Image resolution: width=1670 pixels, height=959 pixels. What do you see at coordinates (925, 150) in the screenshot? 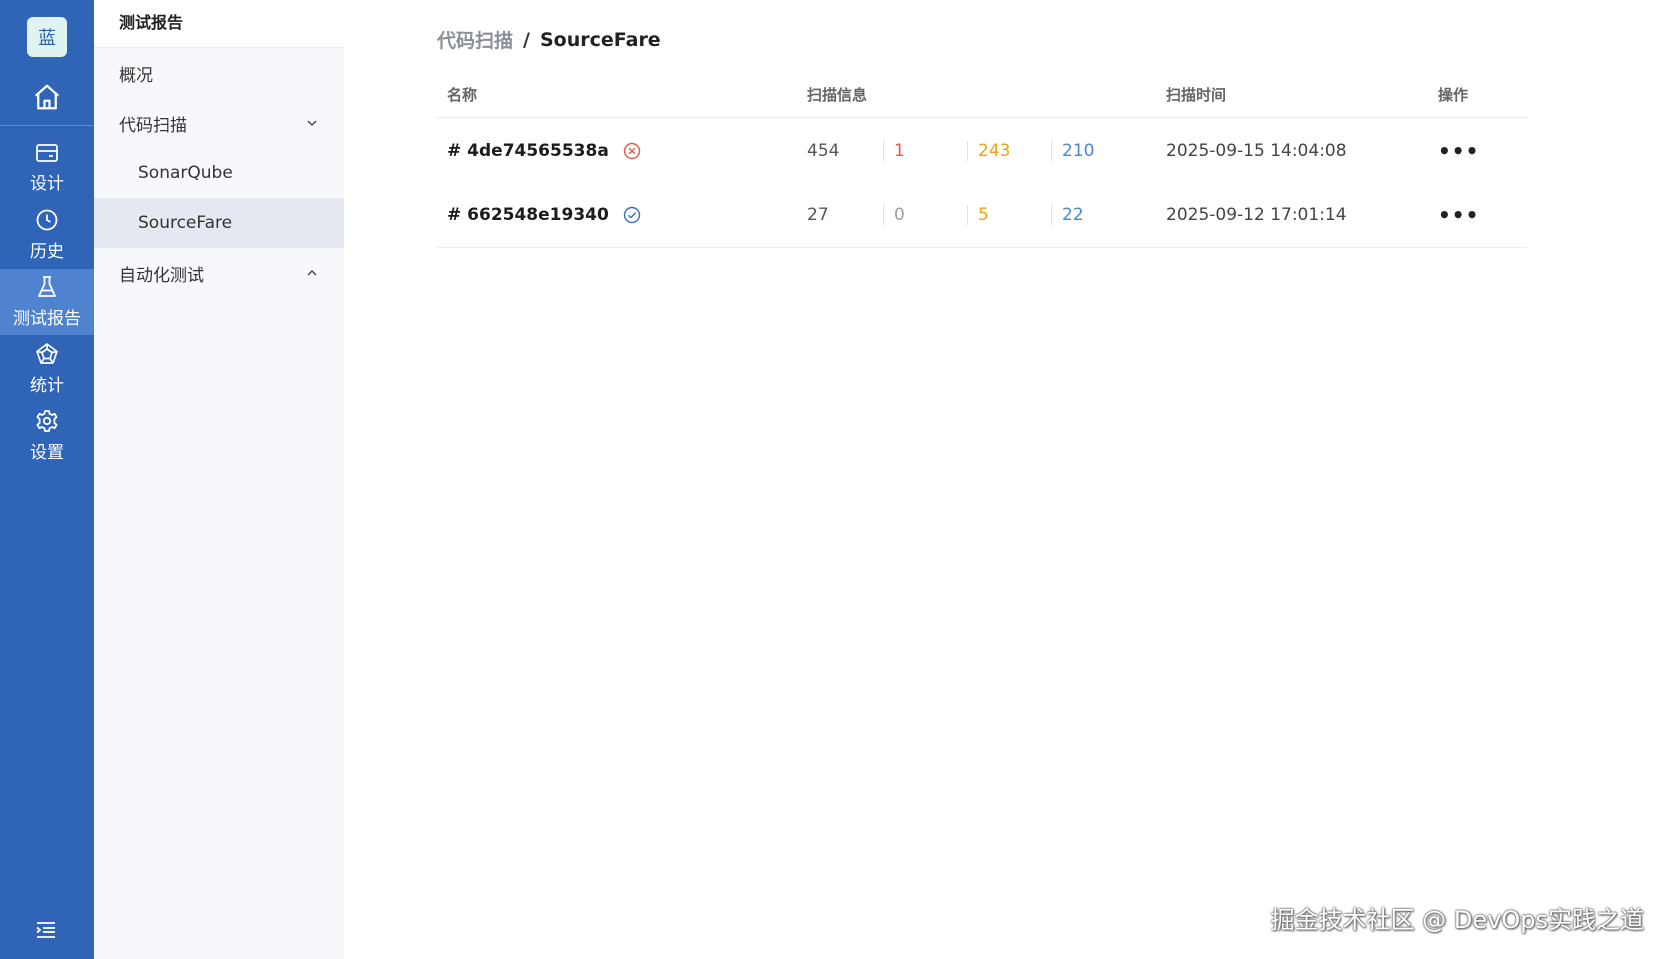
I see `issue-count-critical: 1` at bounding box center [925, 150].